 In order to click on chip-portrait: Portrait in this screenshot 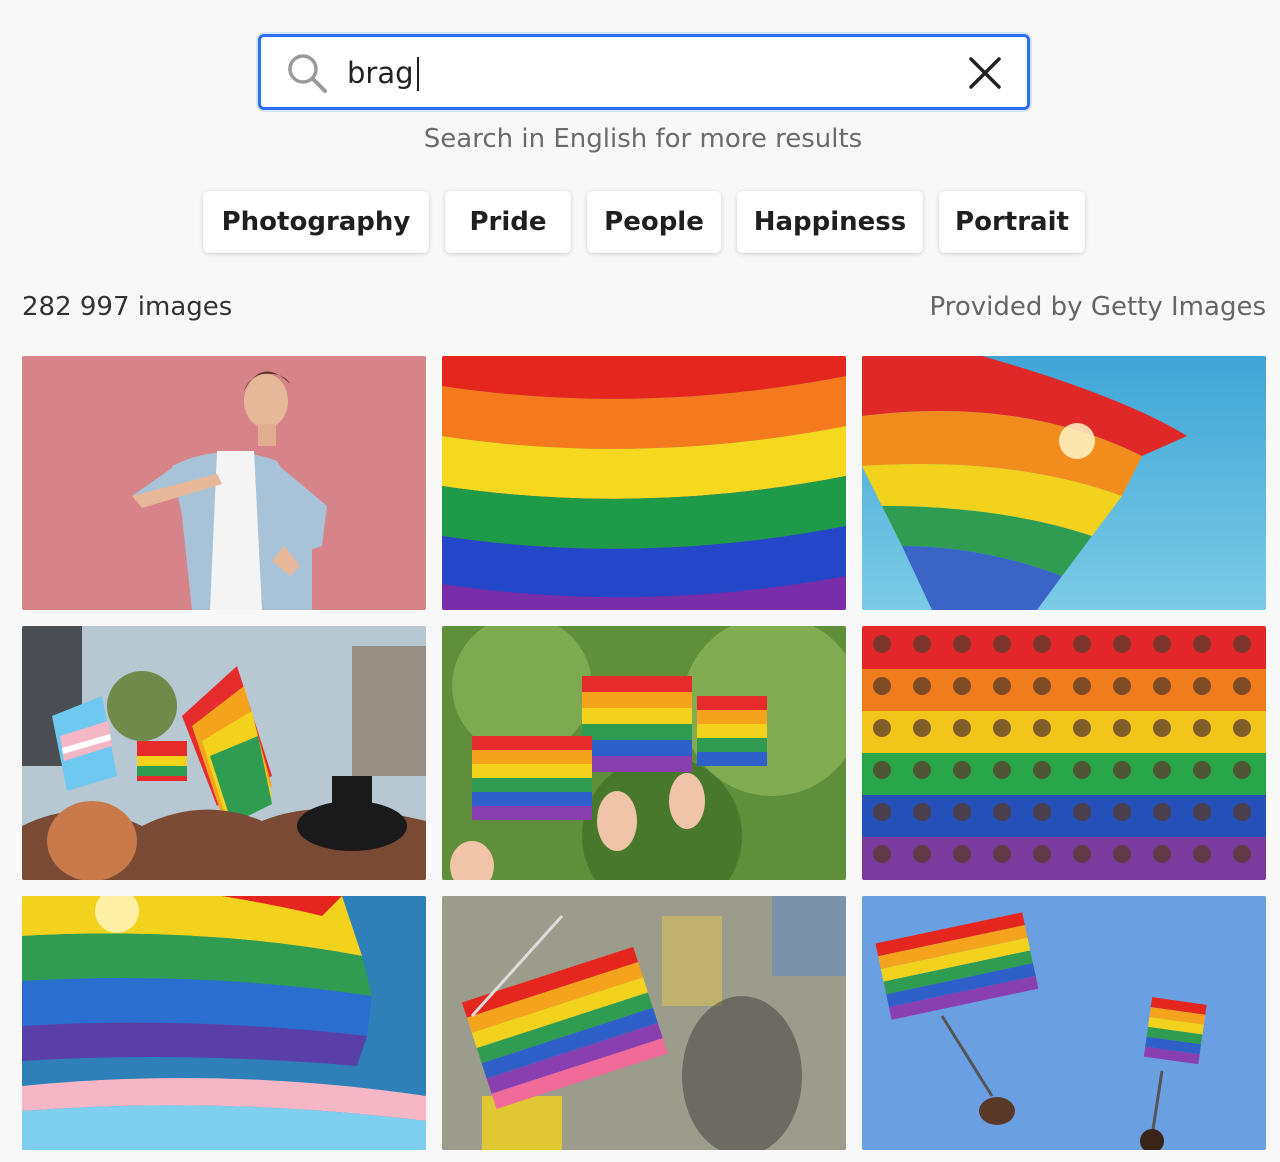, I will do `click(1012, 222)`.